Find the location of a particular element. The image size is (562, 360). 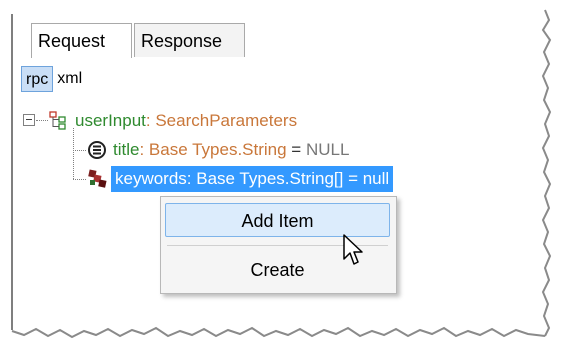

array-field-icon is located at coordinates (98, 179).